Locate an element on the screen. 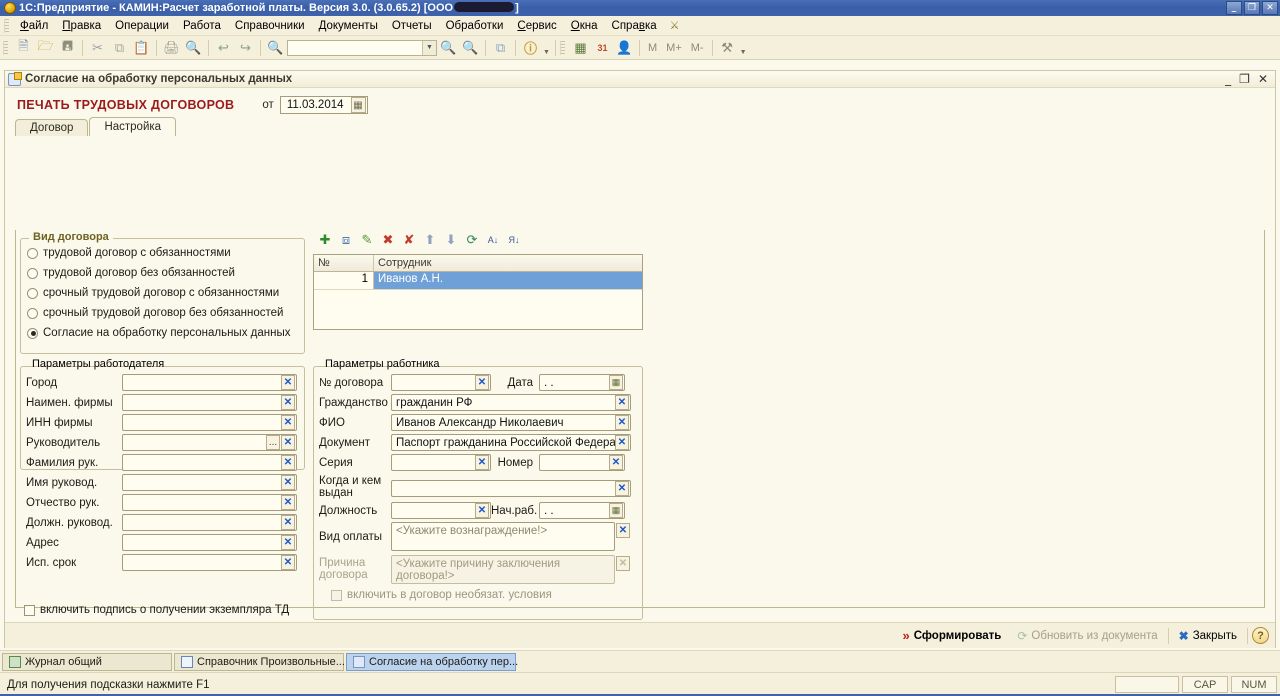 Image resolution: width=1280 pixels, height=696 pixels. tools-dropdown-icon: ▼ is located at coordinates (743, 48).